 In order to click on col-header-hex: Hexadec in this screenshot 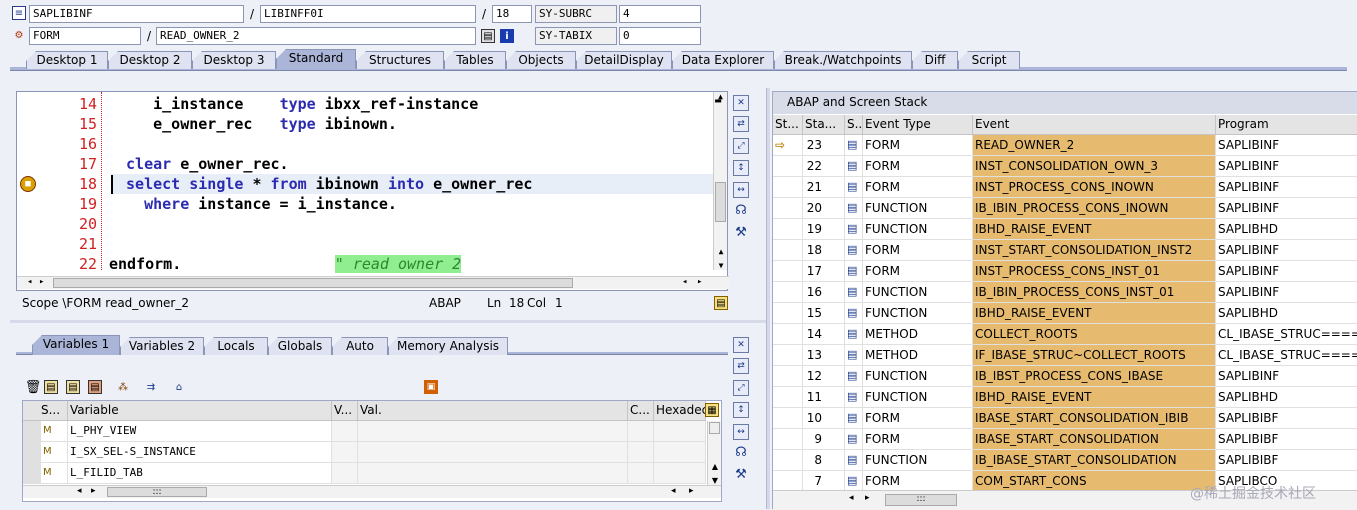, I will do `click(680, 411)`.